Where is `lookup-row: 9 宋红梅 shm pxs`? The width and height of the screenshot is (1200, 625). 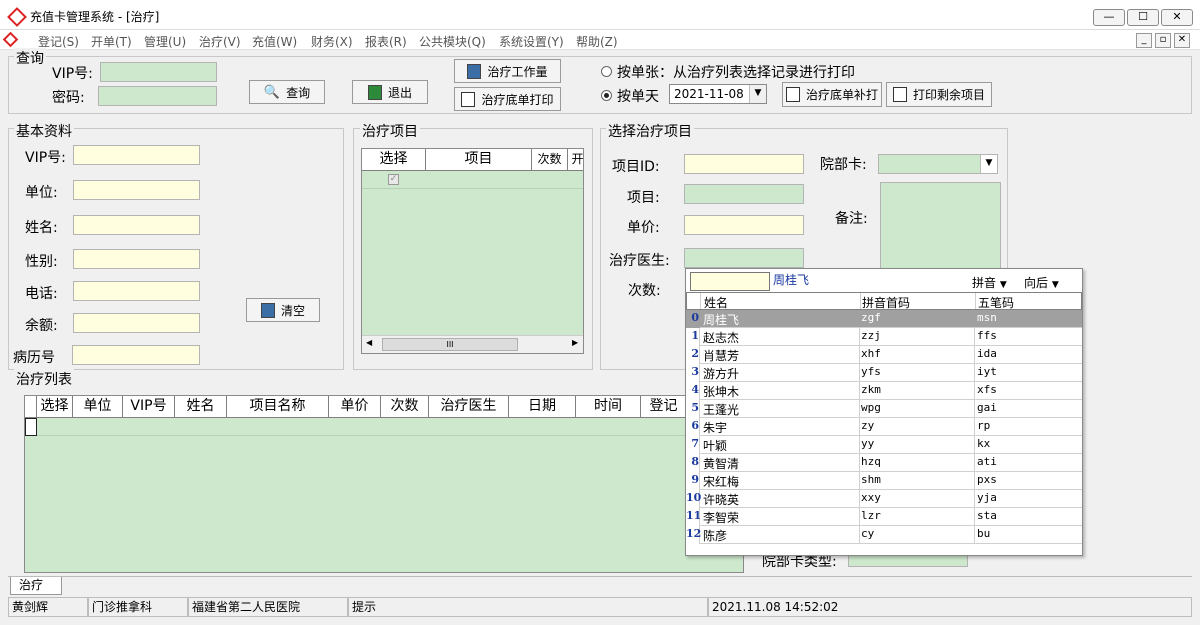 lookup-row: 9 宋红梅 shm pxs is located at coordinates (884, 481).